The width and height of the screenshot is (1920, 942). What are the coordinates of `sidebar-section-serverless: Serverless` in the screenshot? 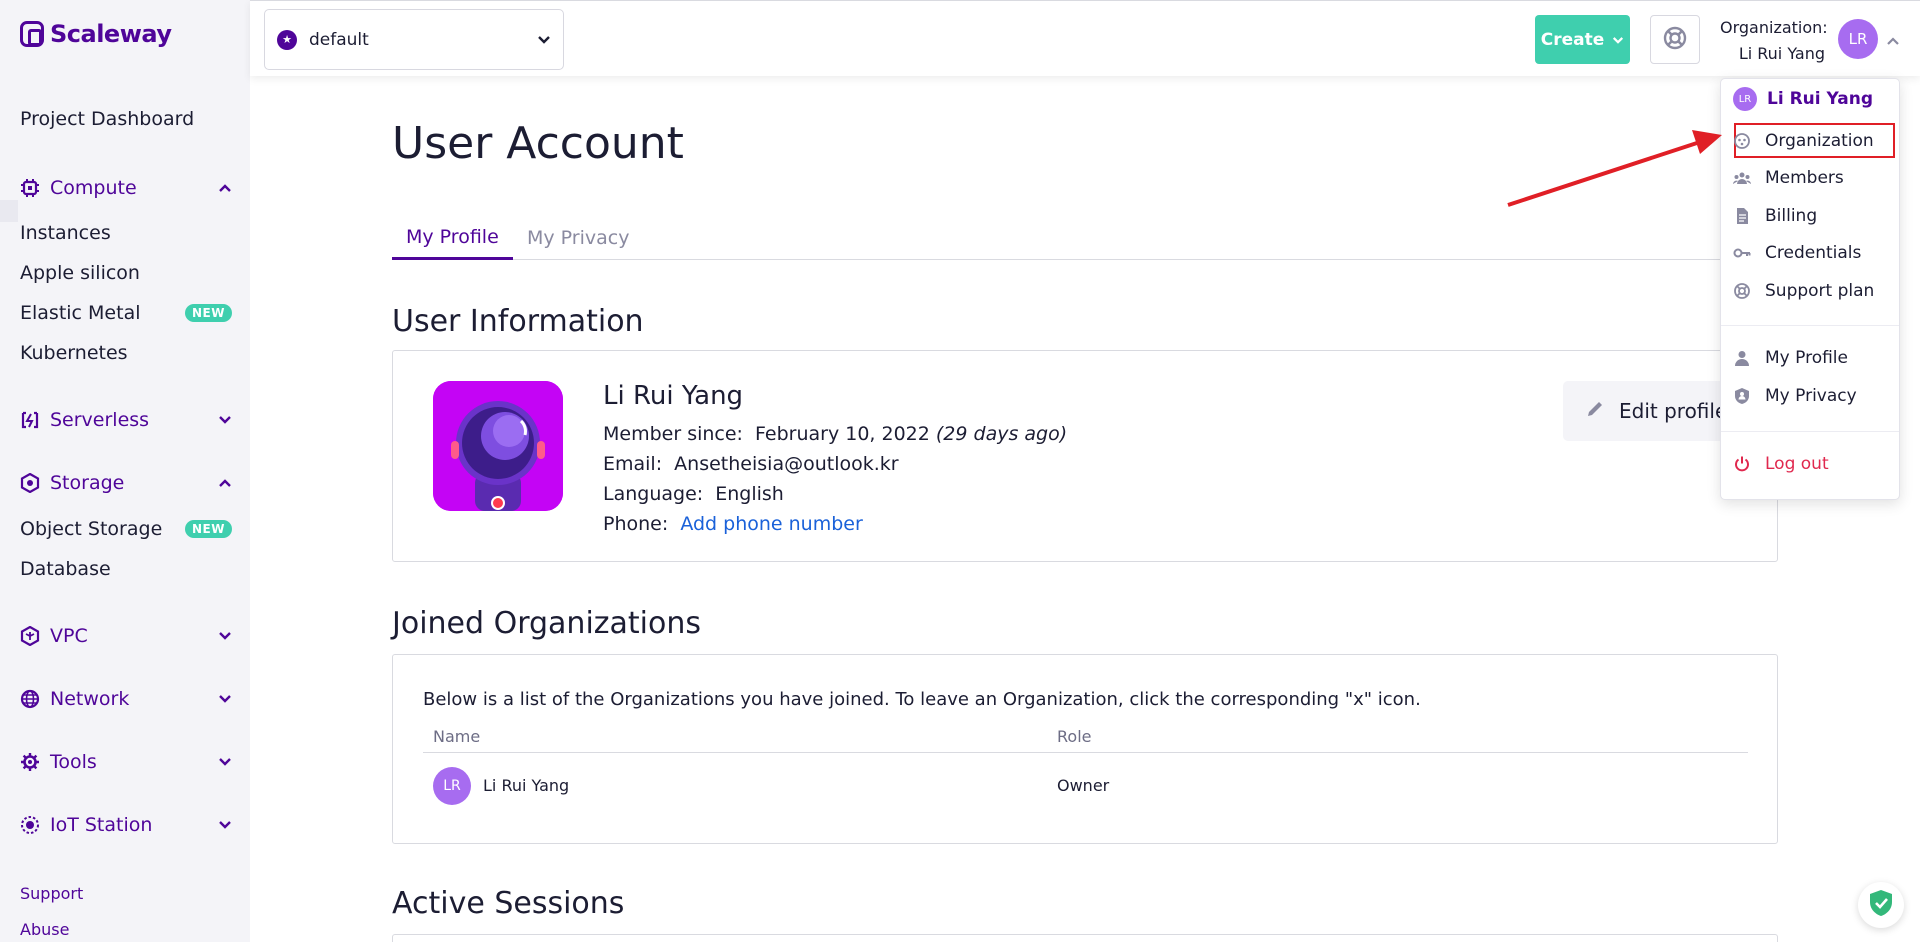 It's located at (126, 420).